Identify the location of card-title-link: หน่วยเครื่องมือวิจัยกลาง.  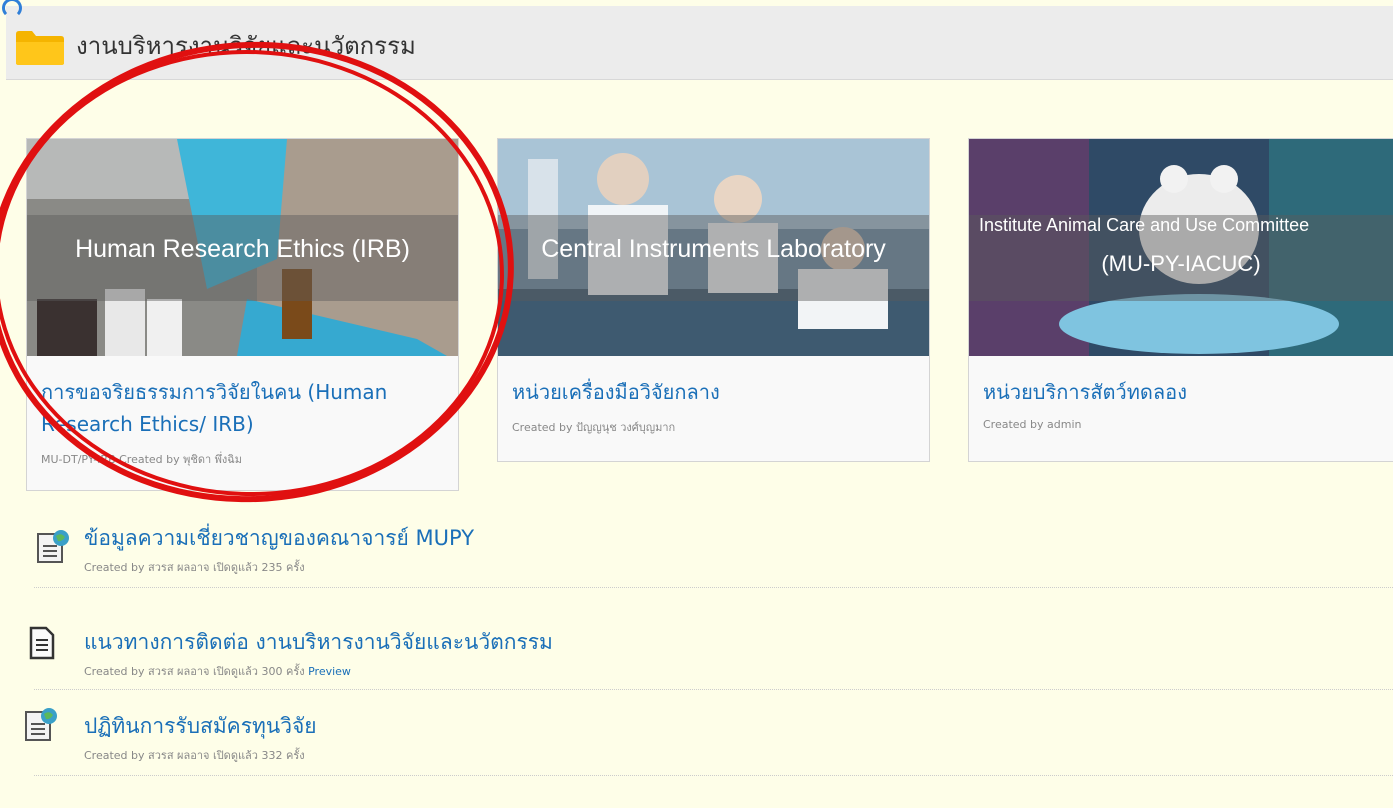
(713, 382).